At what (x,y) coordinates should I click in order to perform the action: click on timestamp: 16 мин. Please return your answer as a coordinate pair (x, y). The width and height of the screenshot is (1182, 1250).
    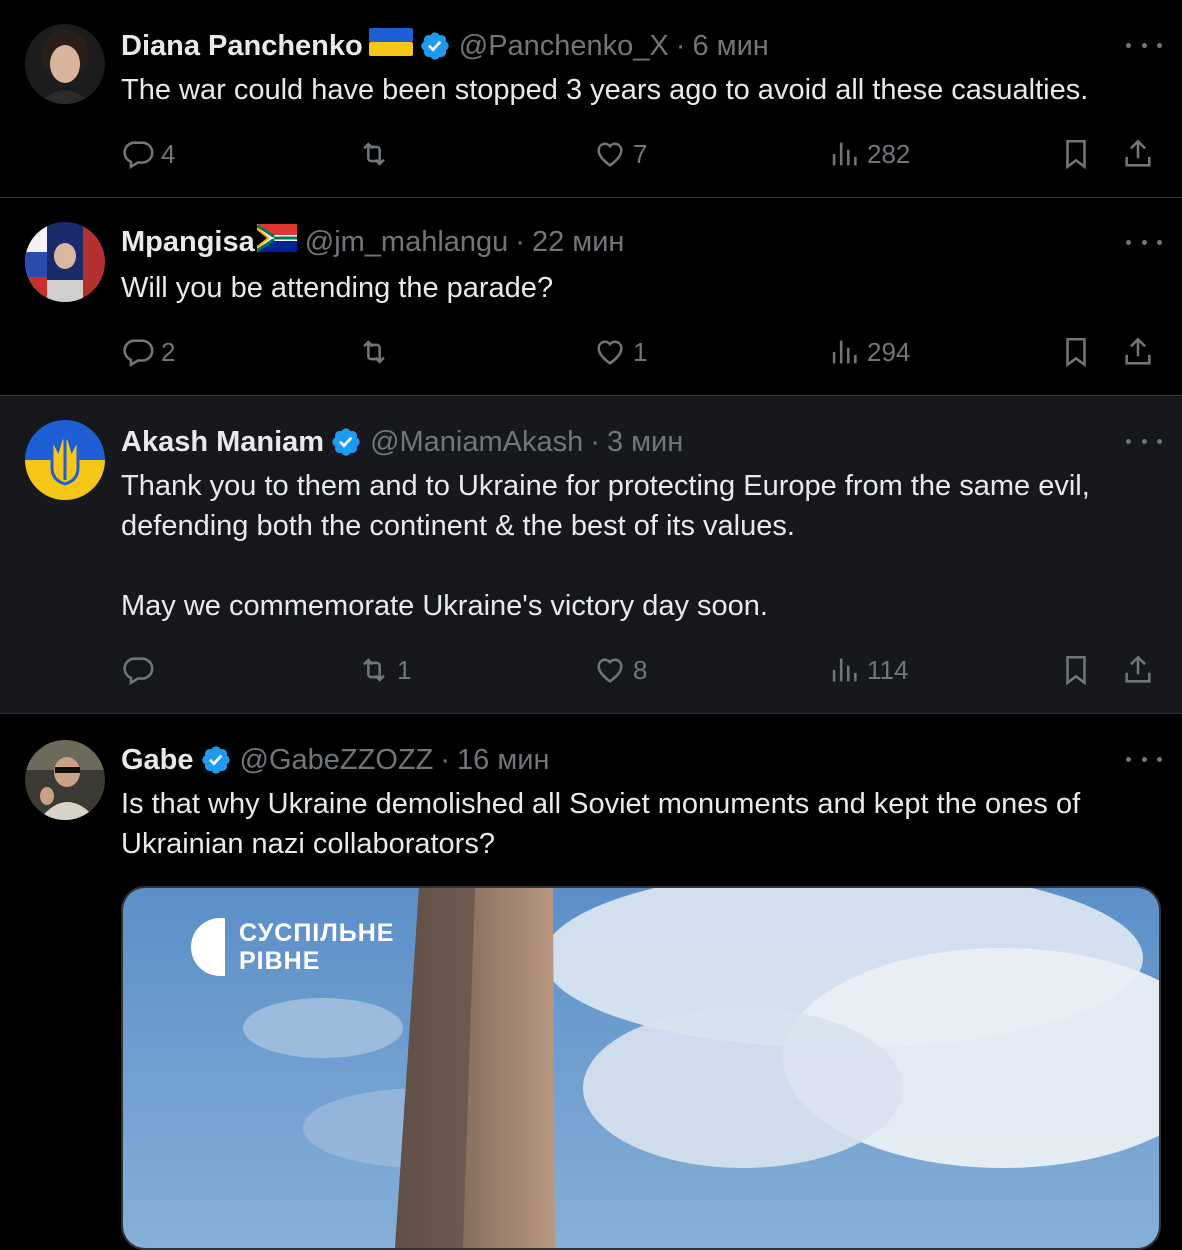
    Looking at the image, I should click on (503, 760).